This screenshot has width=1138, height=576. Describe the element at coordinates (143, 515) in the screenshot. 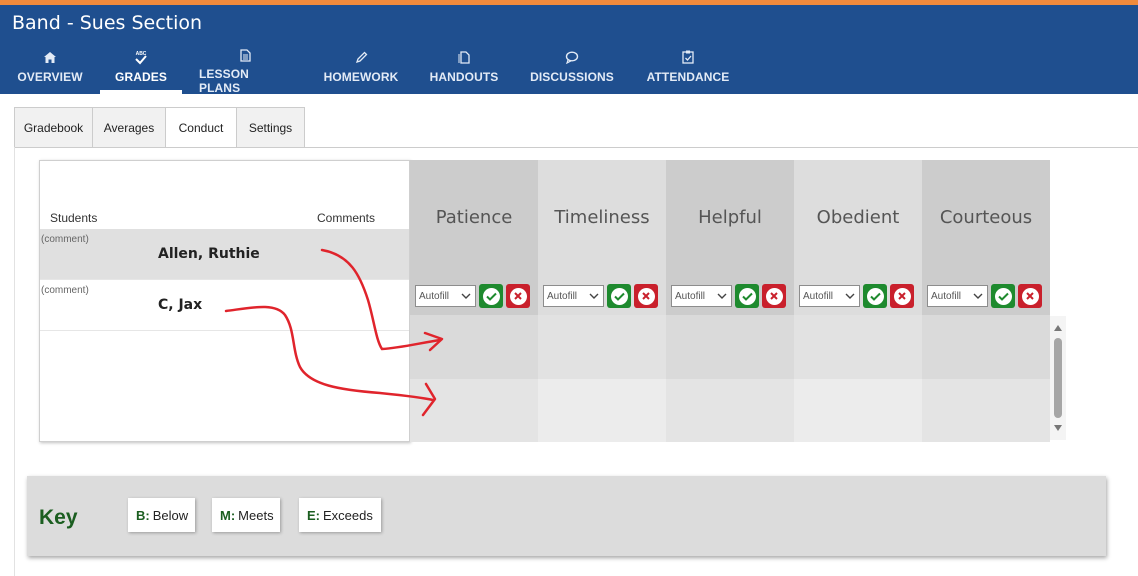

I see `key-code: B:` at that location.